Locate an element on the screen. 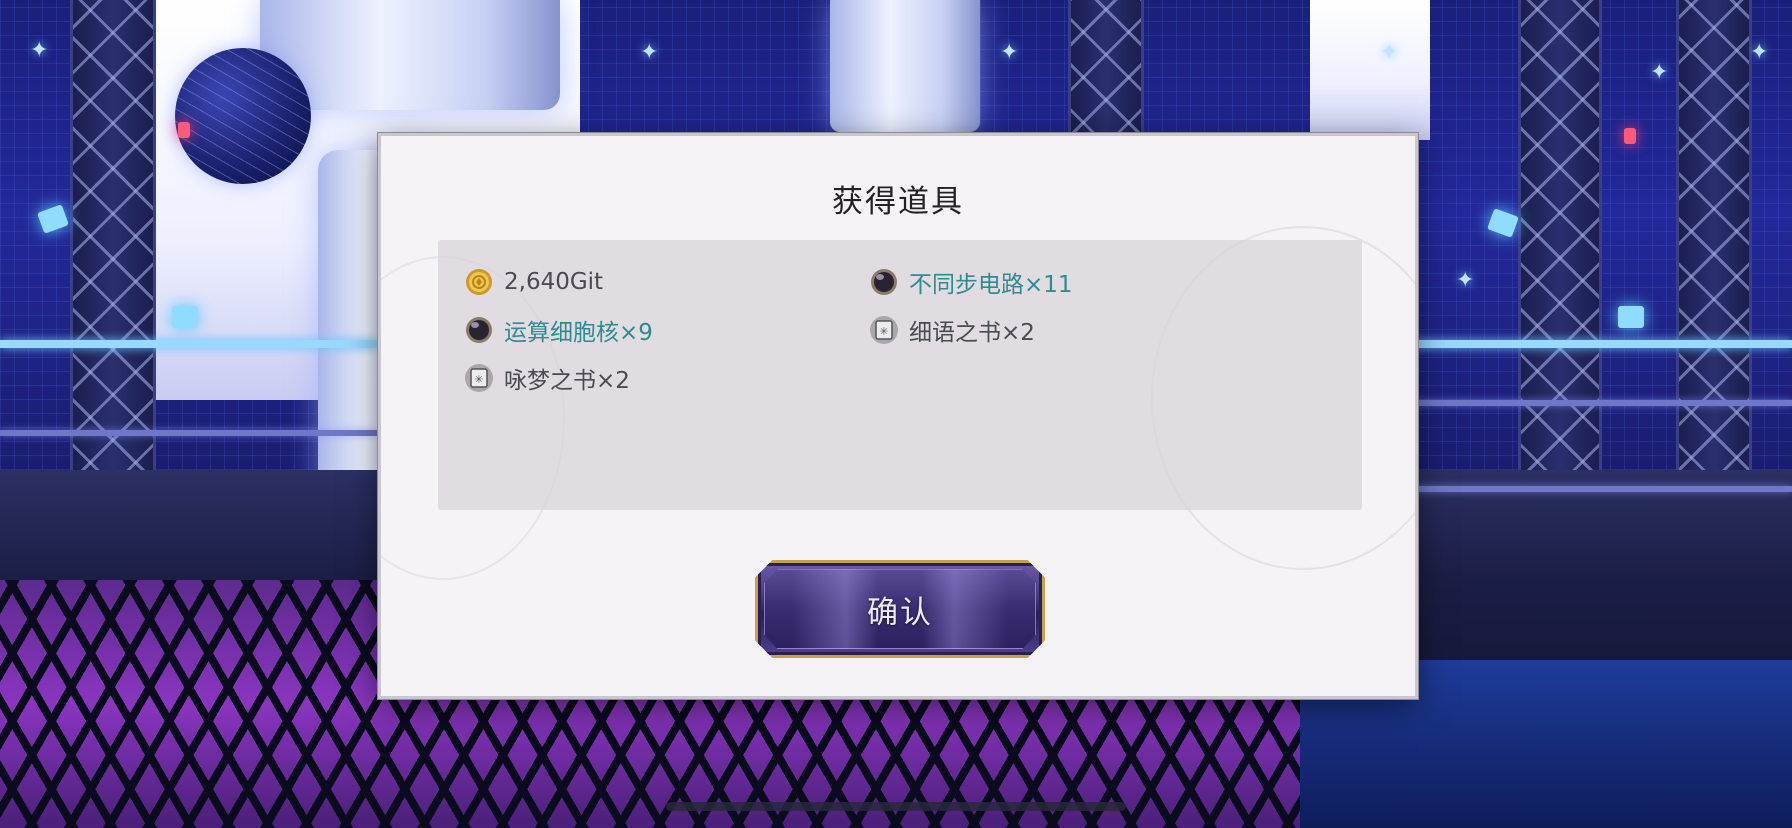 Image resolution: width=1792 pixels, height=828 pixels. home-indicator-bar is located at coordinates (896, 806).